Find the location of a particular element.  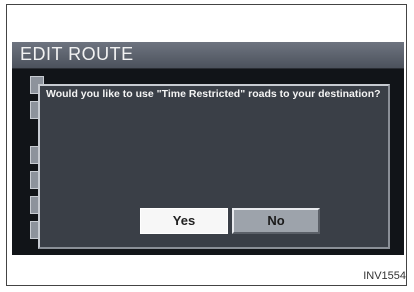

figure-reference: INV1554 is located at coordinates (384, 276).